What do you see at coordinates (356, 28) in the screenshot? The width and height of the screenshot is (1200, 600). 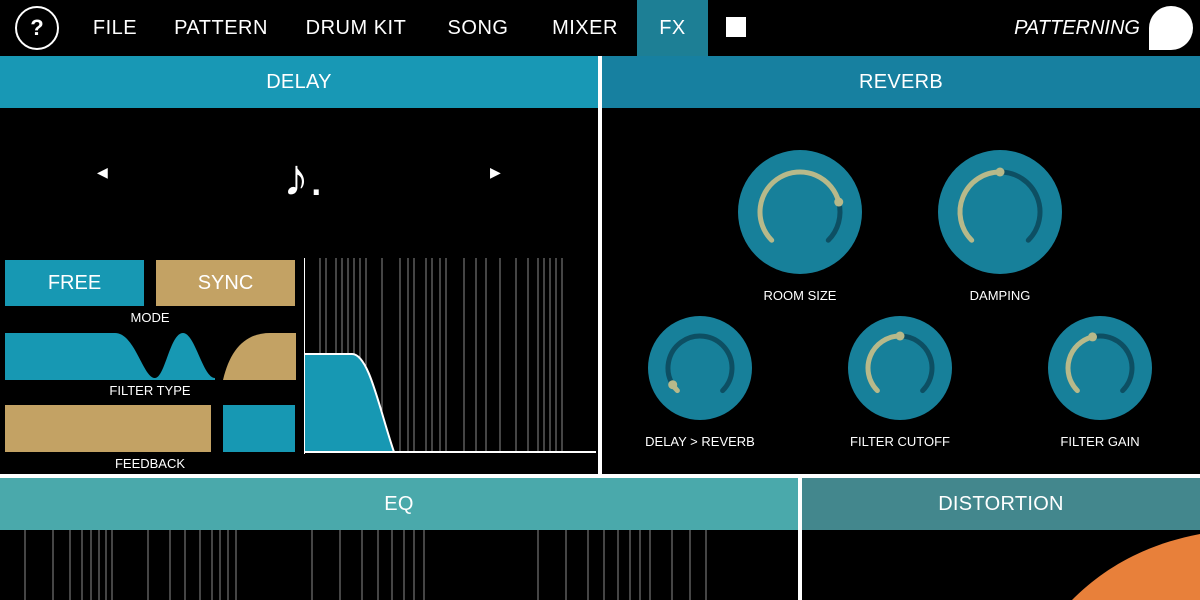 I see `nav-drum-kit: DRUM KIT` at bounding box center [356, 28].